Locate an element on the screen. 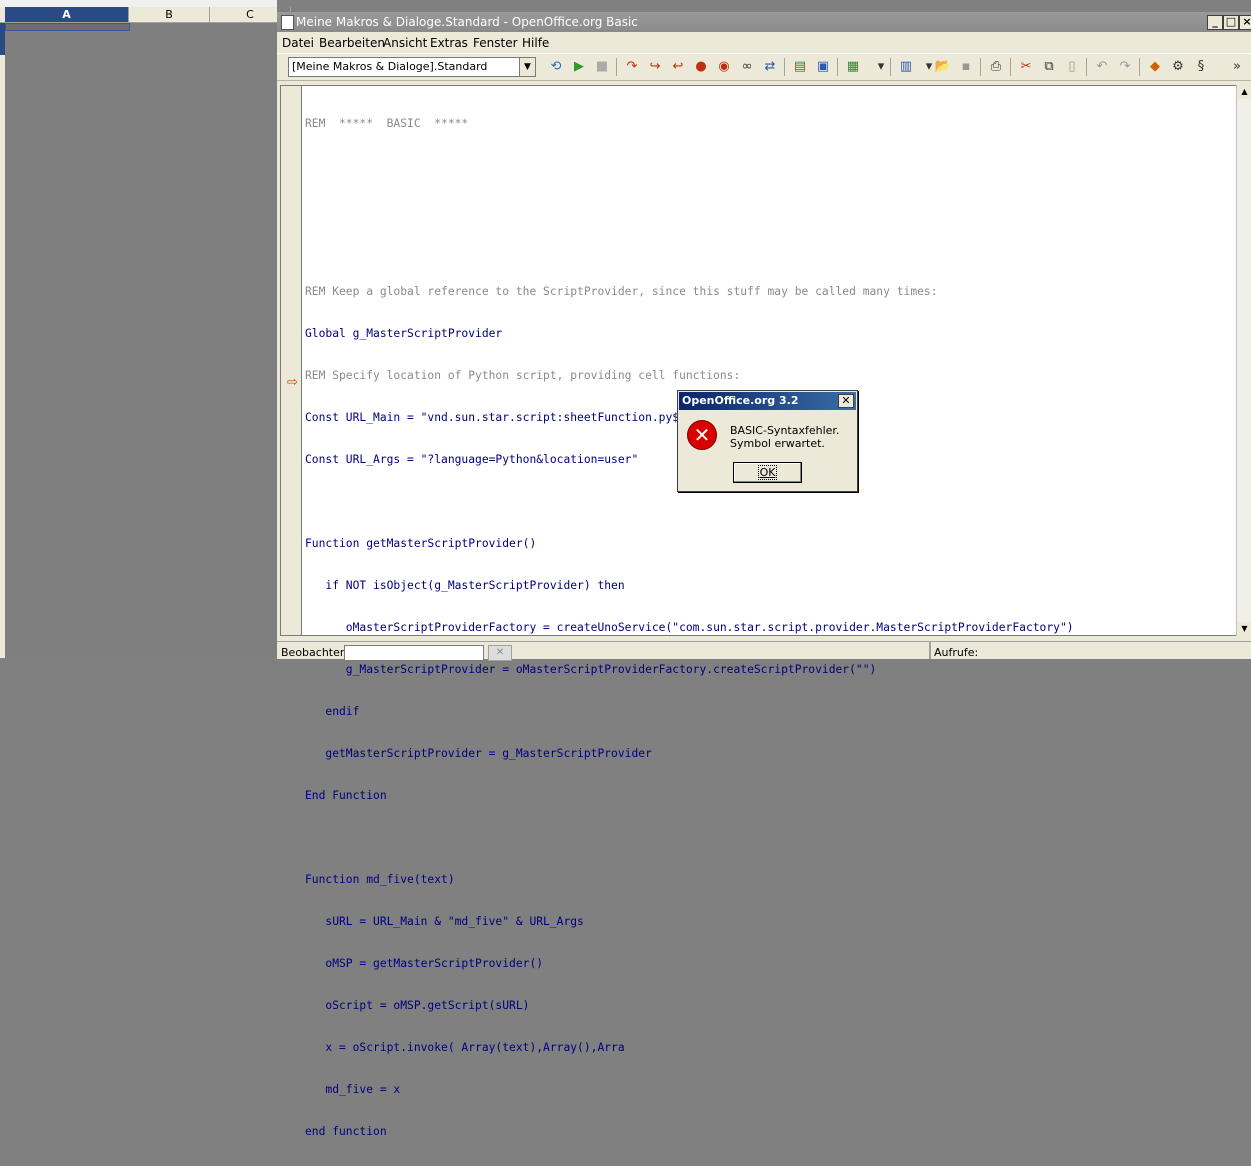 Image resolution: width=1251 pixels, height=1166 pixels. maximize-button: □ is located at coordinates (1231, 22).